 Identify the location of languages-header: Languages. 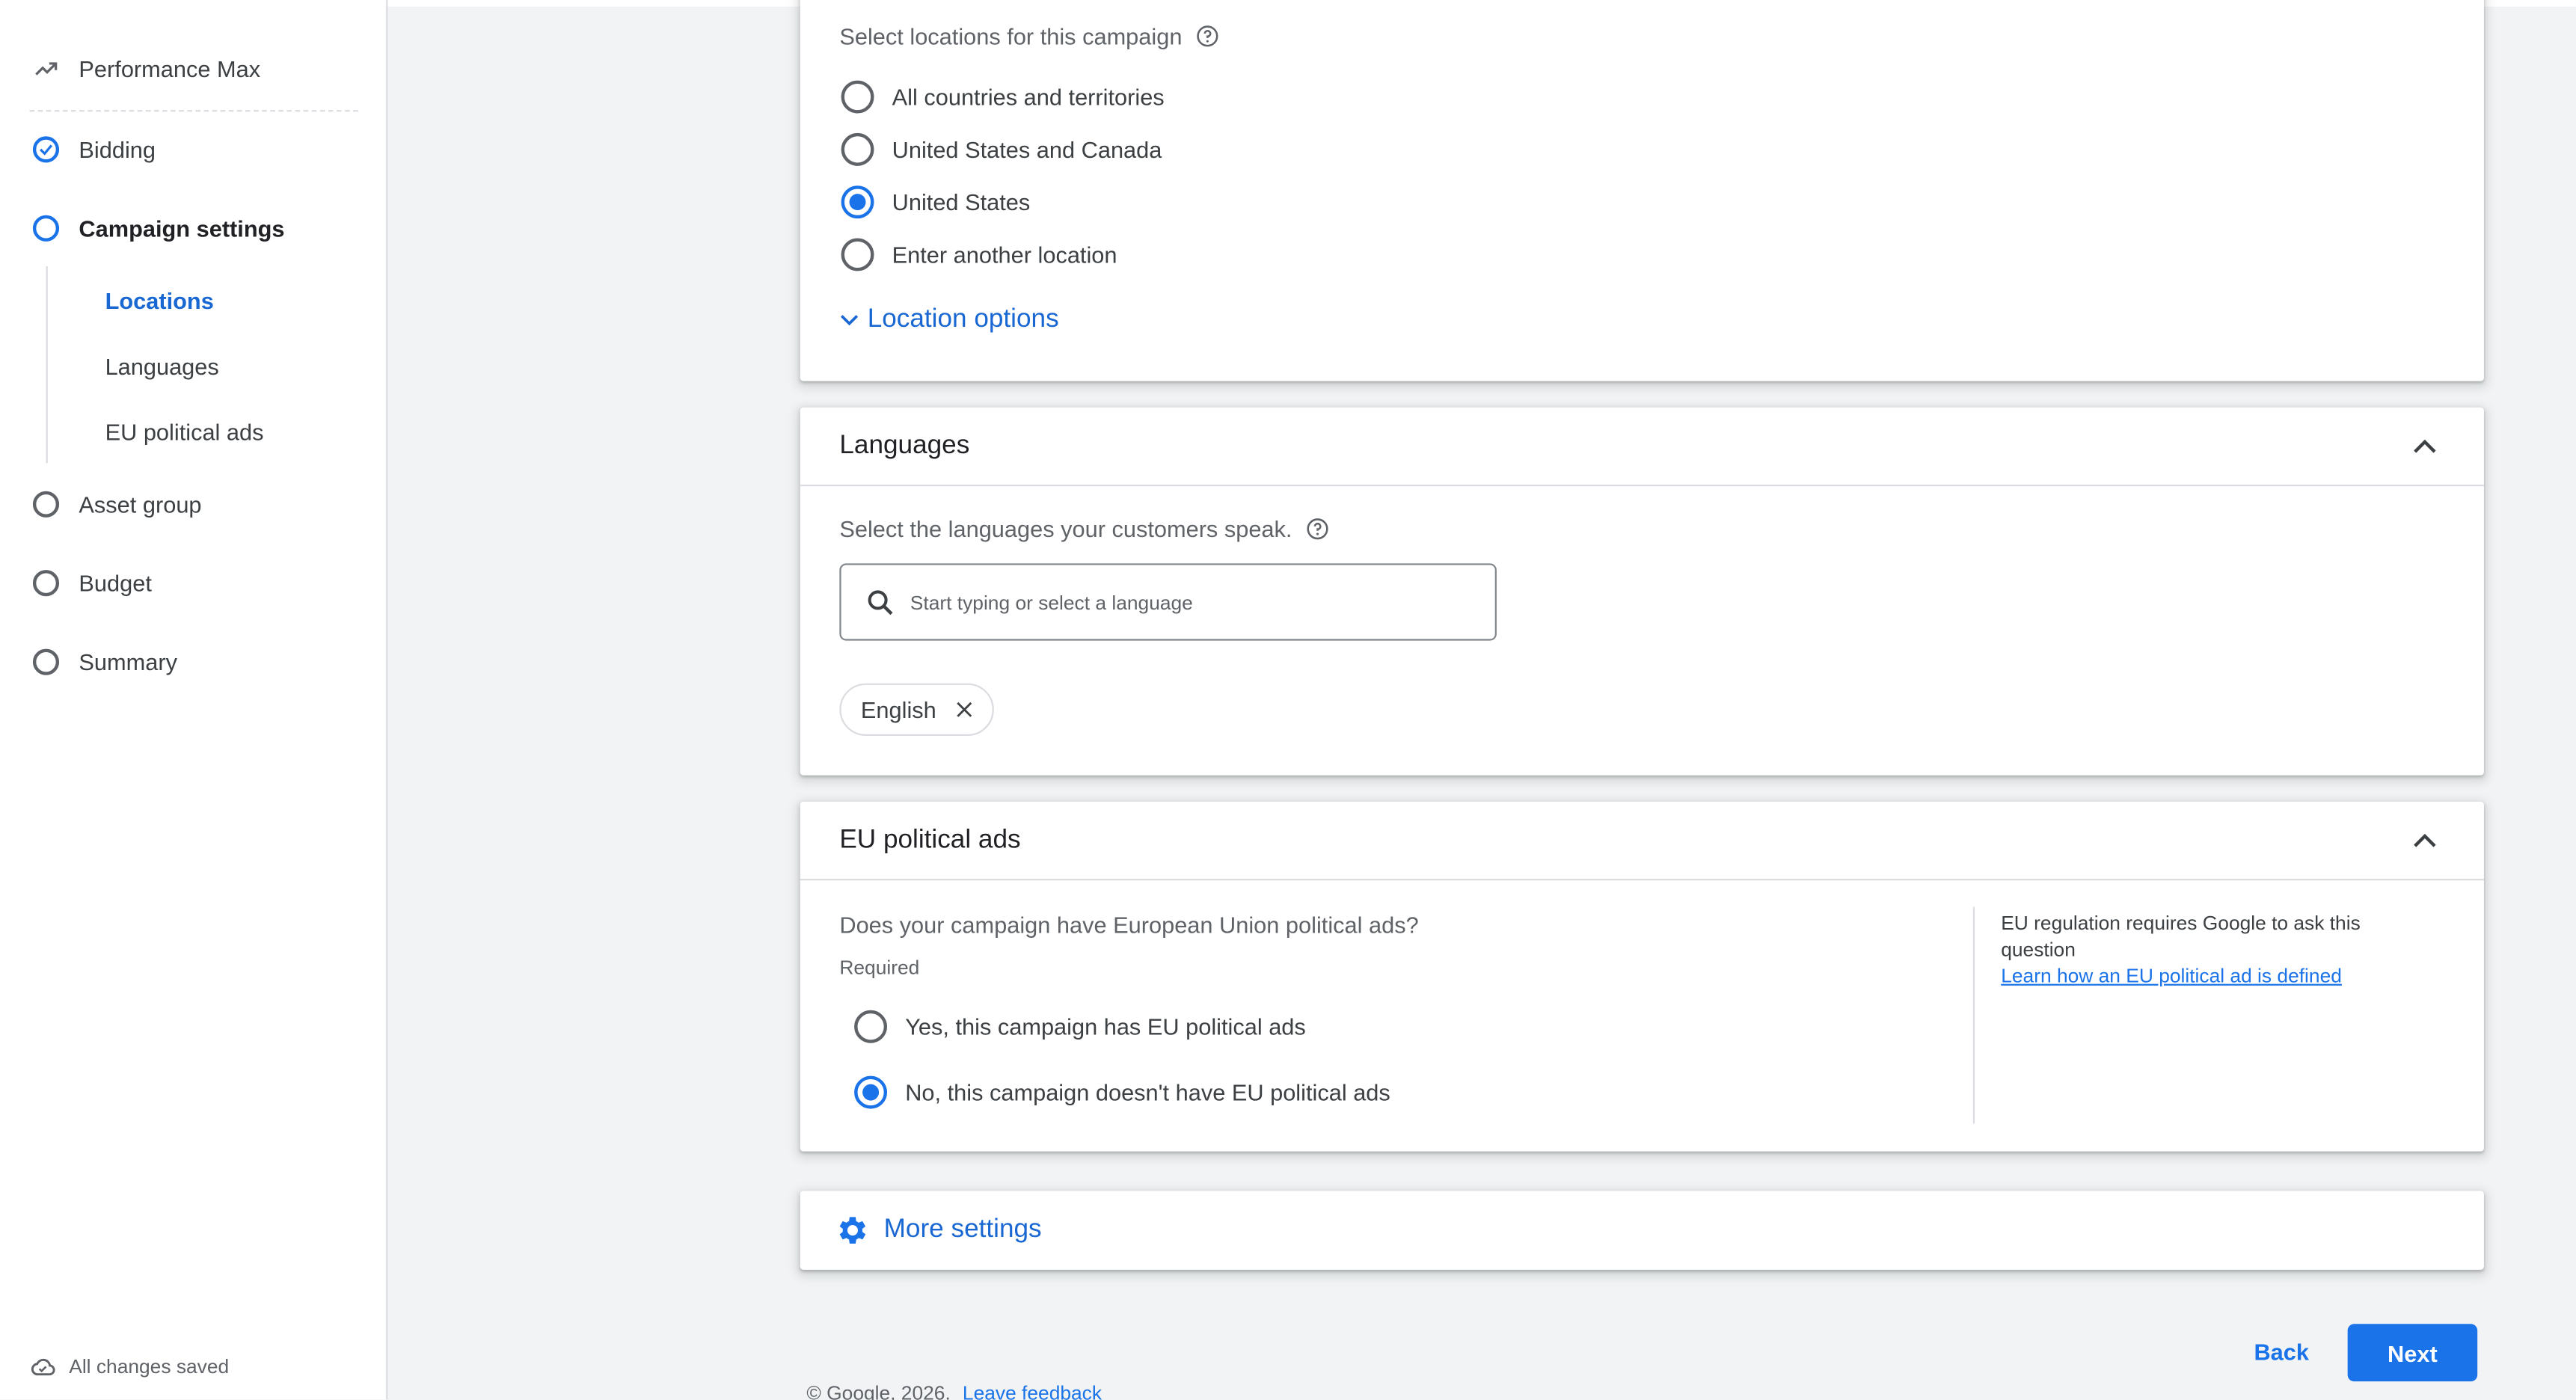
(1642, 448).